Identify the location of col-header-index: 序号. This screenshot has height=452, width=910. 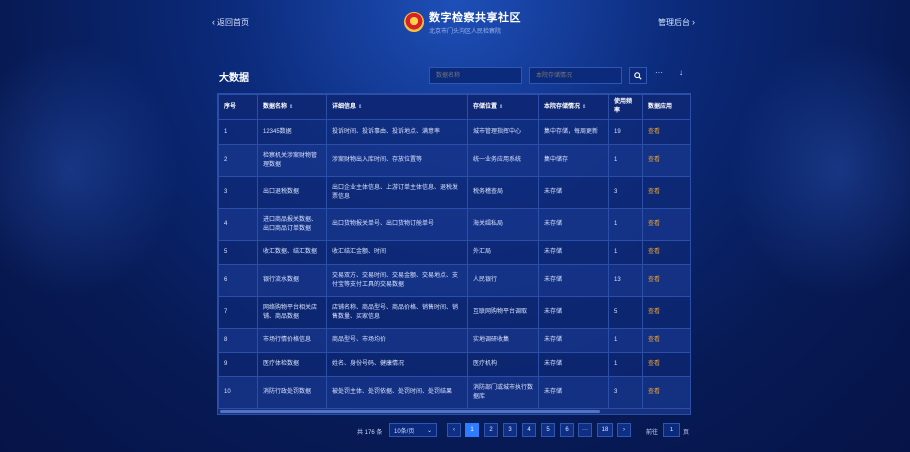
(238, 107).